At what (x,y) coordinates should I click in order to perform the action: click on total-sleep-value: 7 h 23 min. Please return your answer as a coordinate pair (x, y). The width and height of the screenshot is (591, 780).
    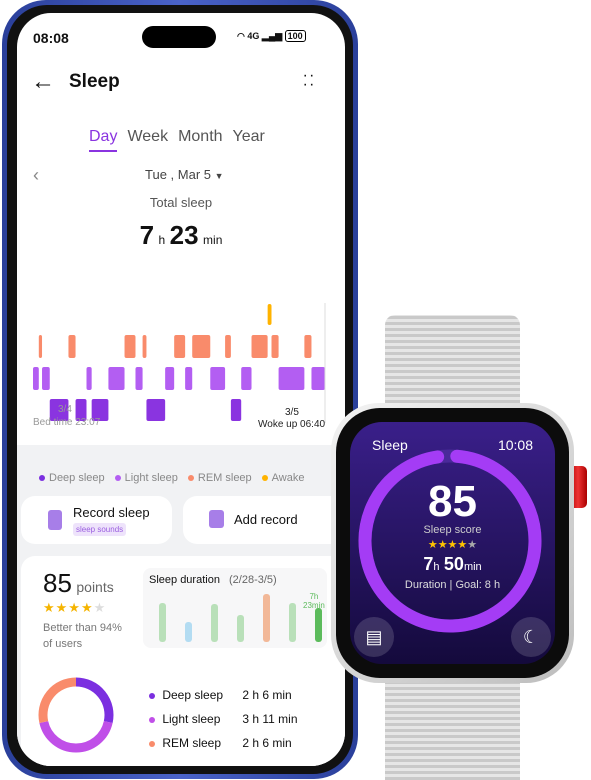
    Looking at the image, I should click on (181, 235).